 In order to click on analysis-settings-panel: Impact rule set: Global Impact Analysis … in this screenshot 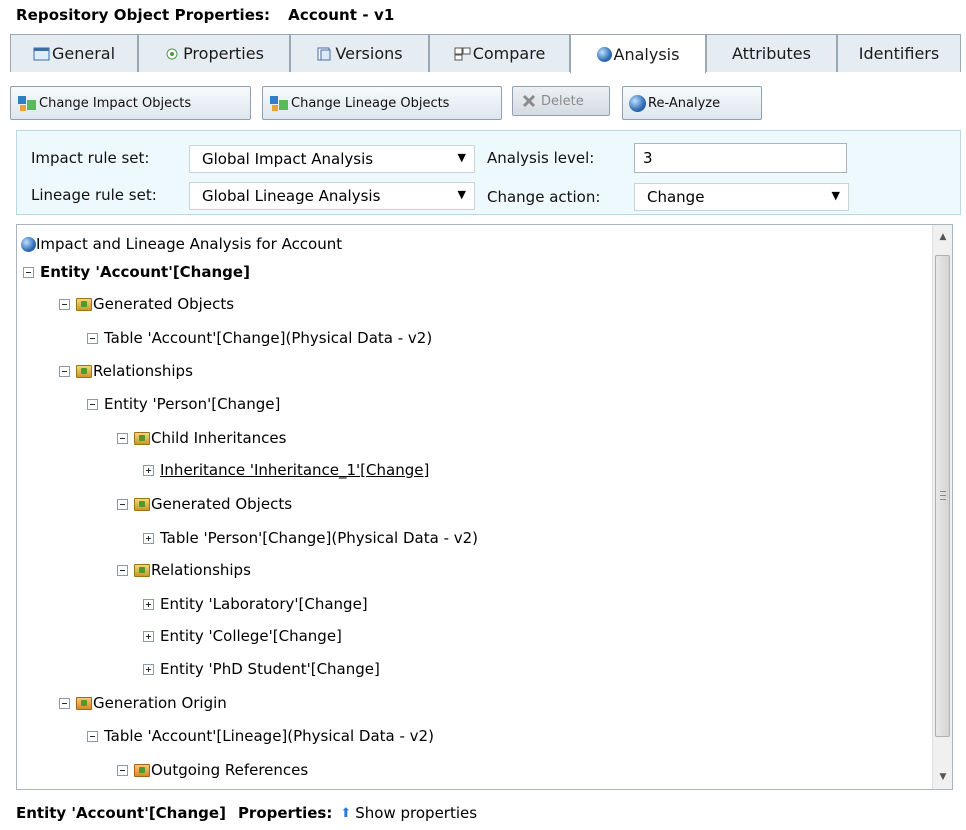, I will do `click(488, 172)`.